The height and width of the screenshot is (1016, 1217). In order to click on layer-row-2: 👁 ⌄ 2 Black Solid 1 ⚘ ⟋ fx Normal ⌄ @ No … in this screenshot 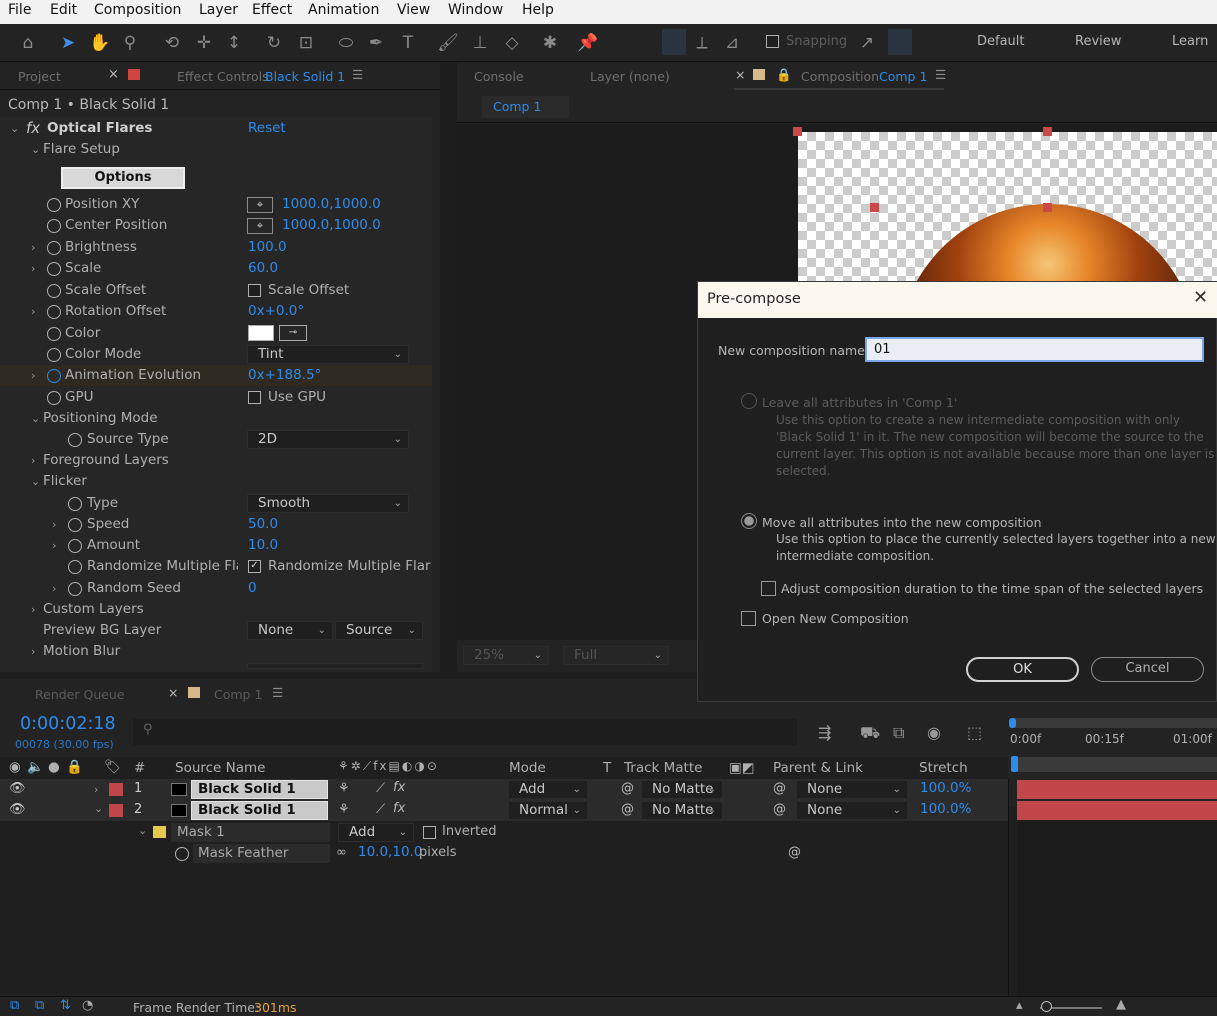, I will do `click(504, 810)`.